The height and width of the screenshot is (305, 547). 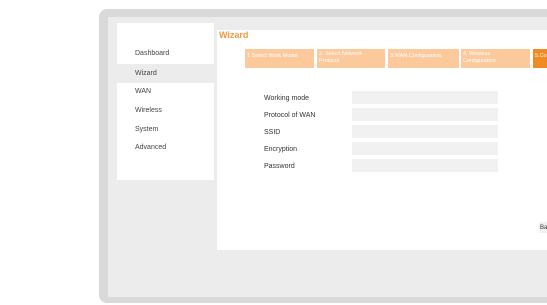 I want to click on step-select-network-protocol: 2. Select Network Protocol, so click(x=351, y=58).